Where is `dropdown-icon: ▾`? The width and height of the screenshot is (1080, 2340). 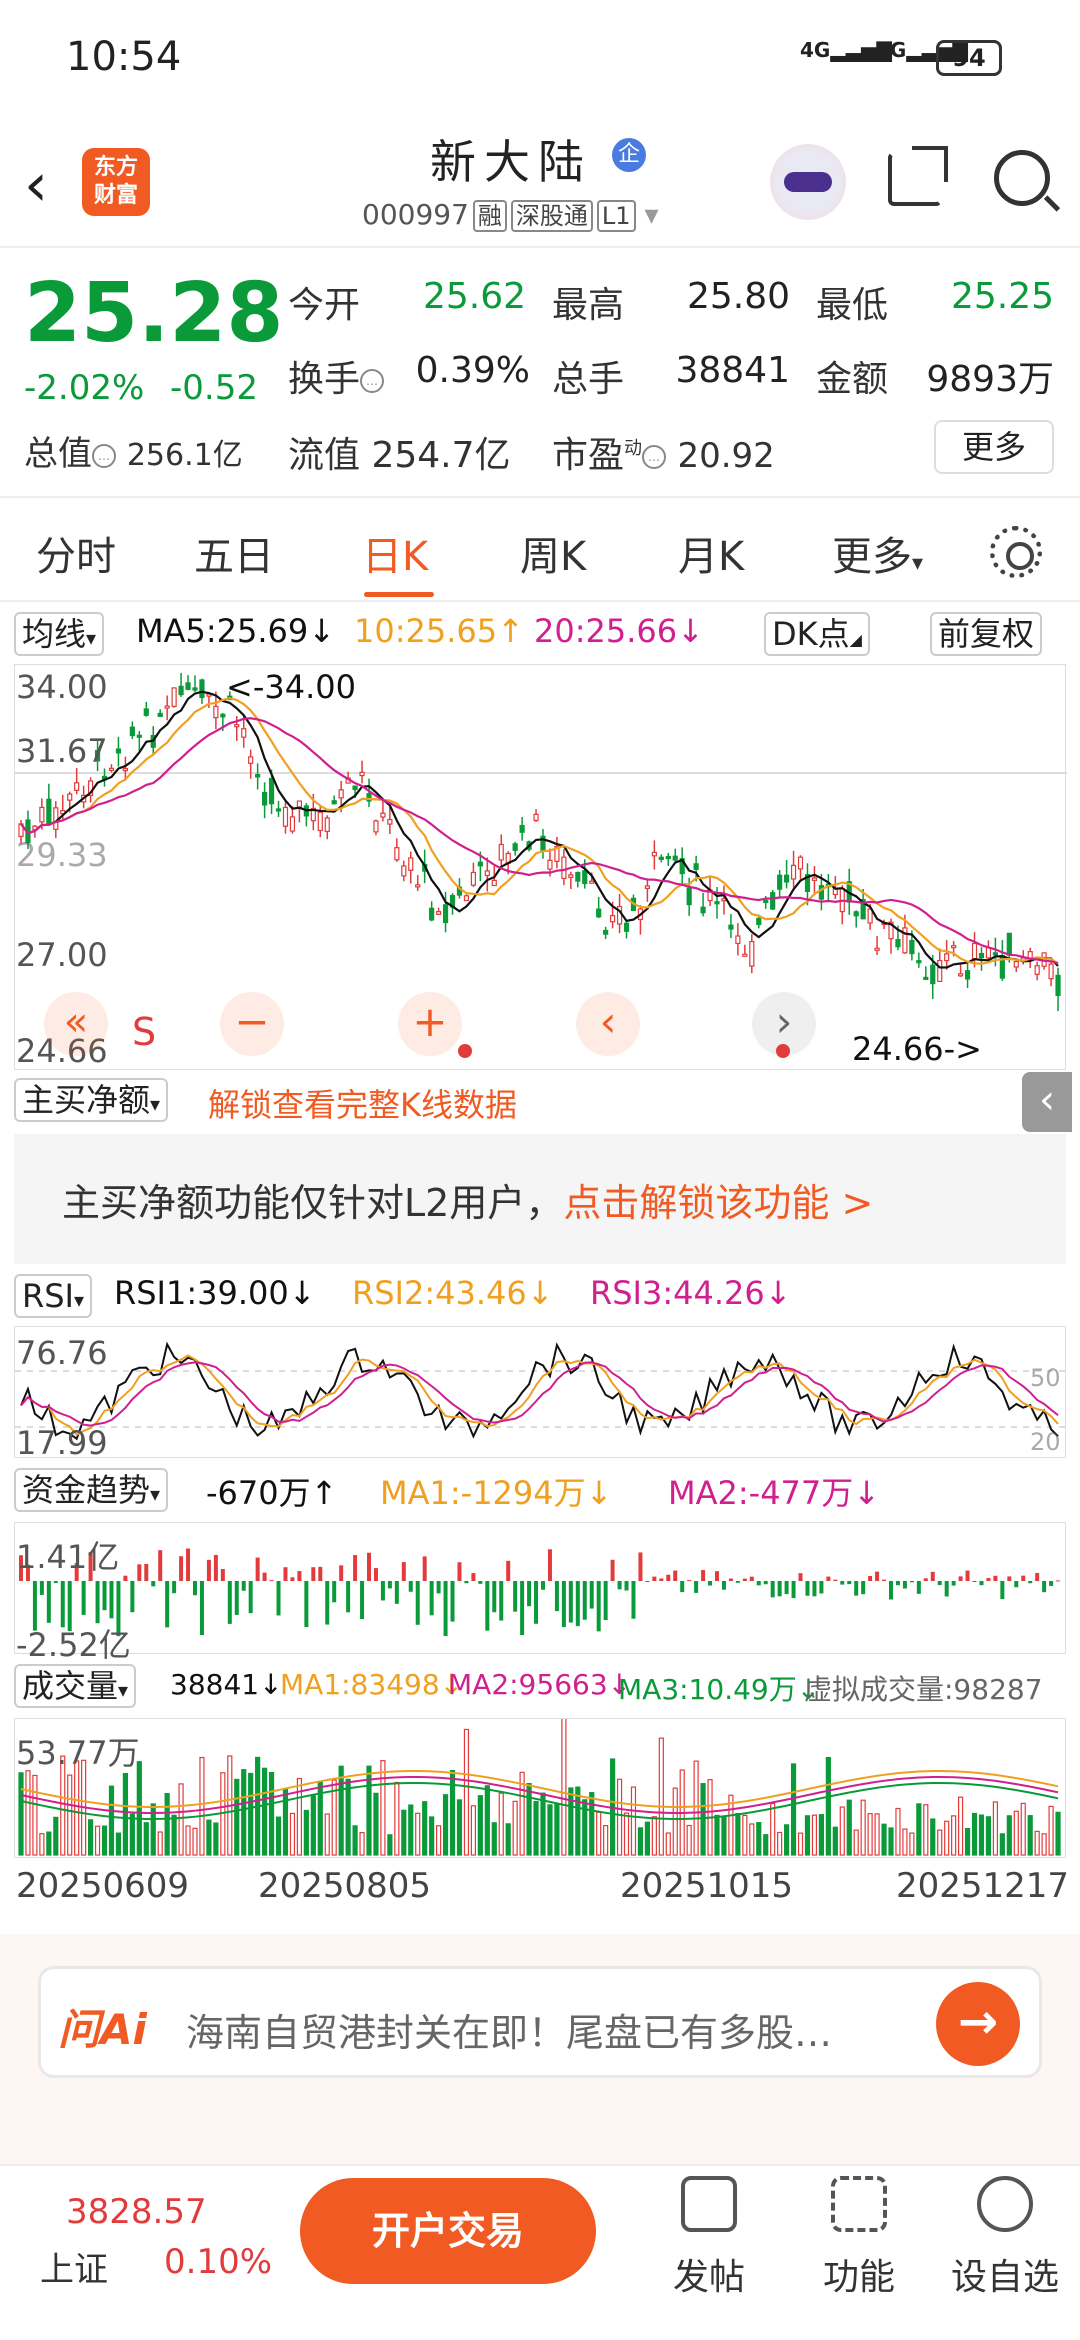
dropdown-icon: ▾ is located at coordinates (651, 214).